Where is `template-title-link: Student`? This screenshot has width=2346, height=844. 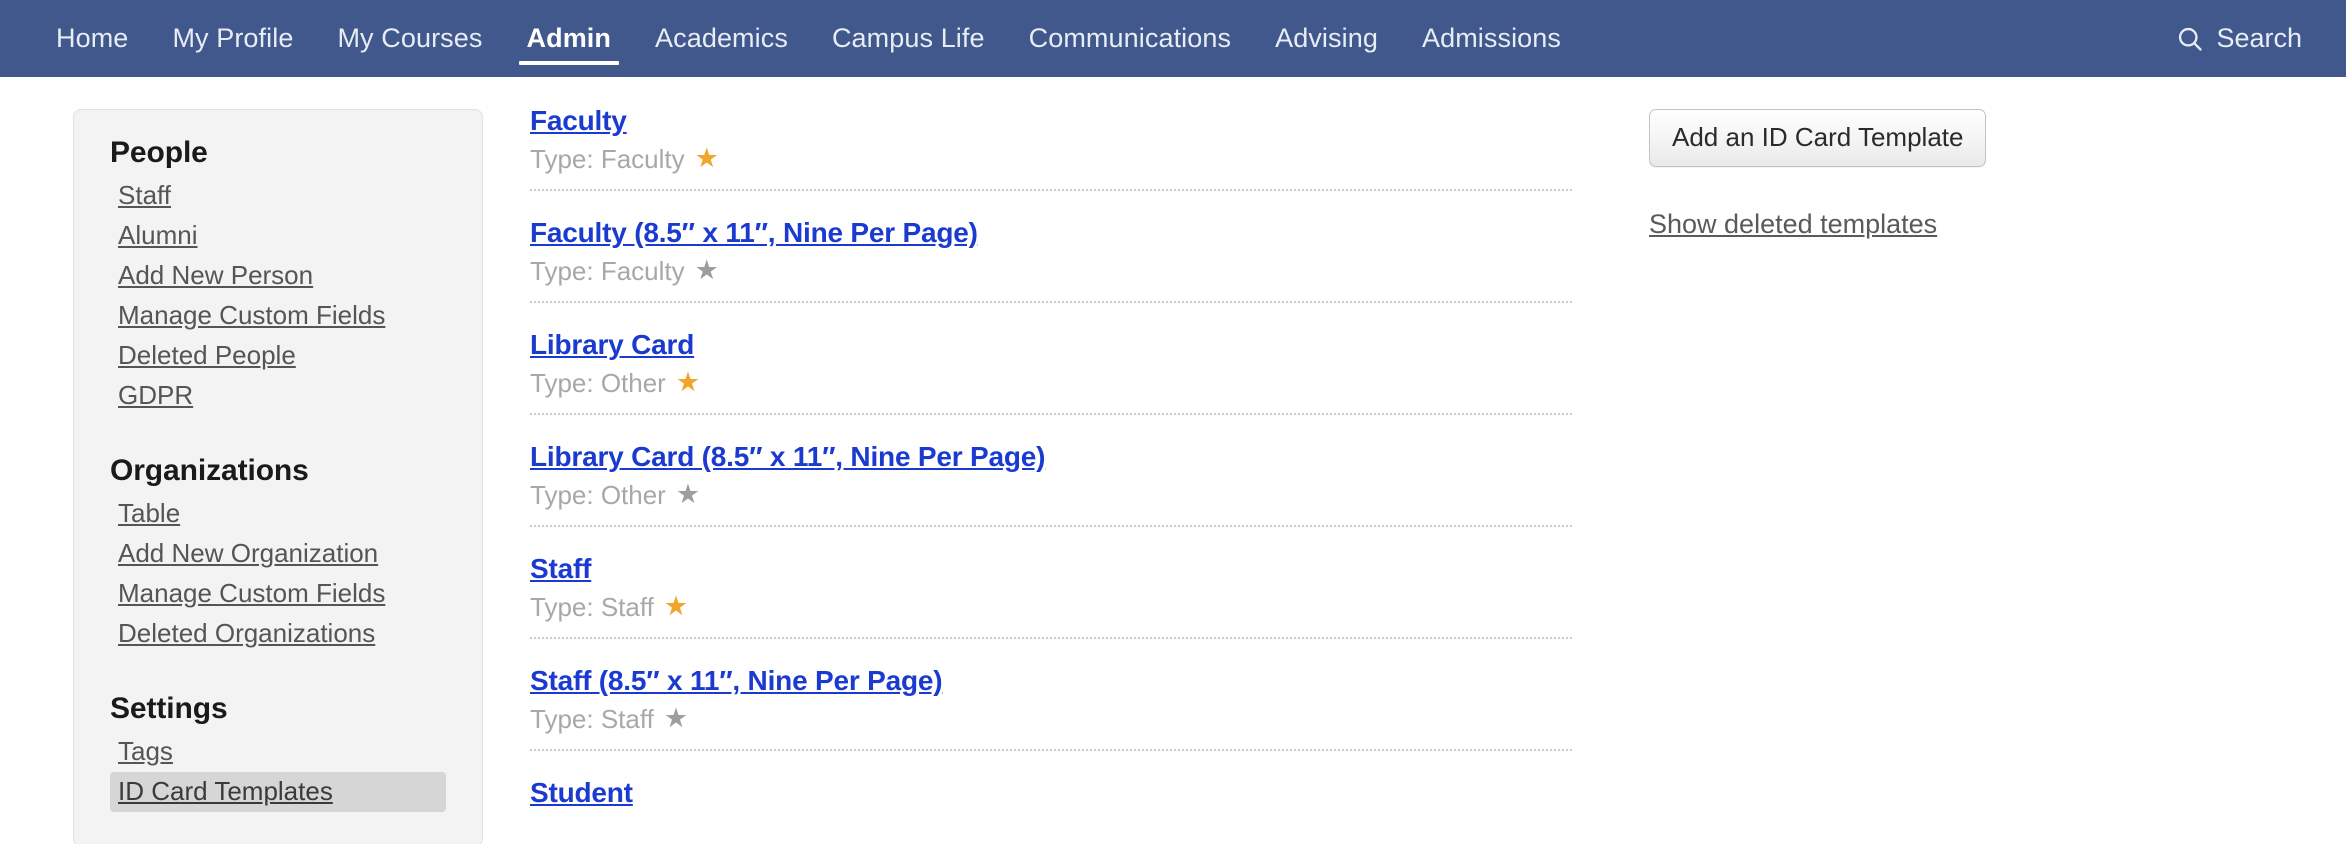
template-title-link: Student is located at coordinates (1051, 793).